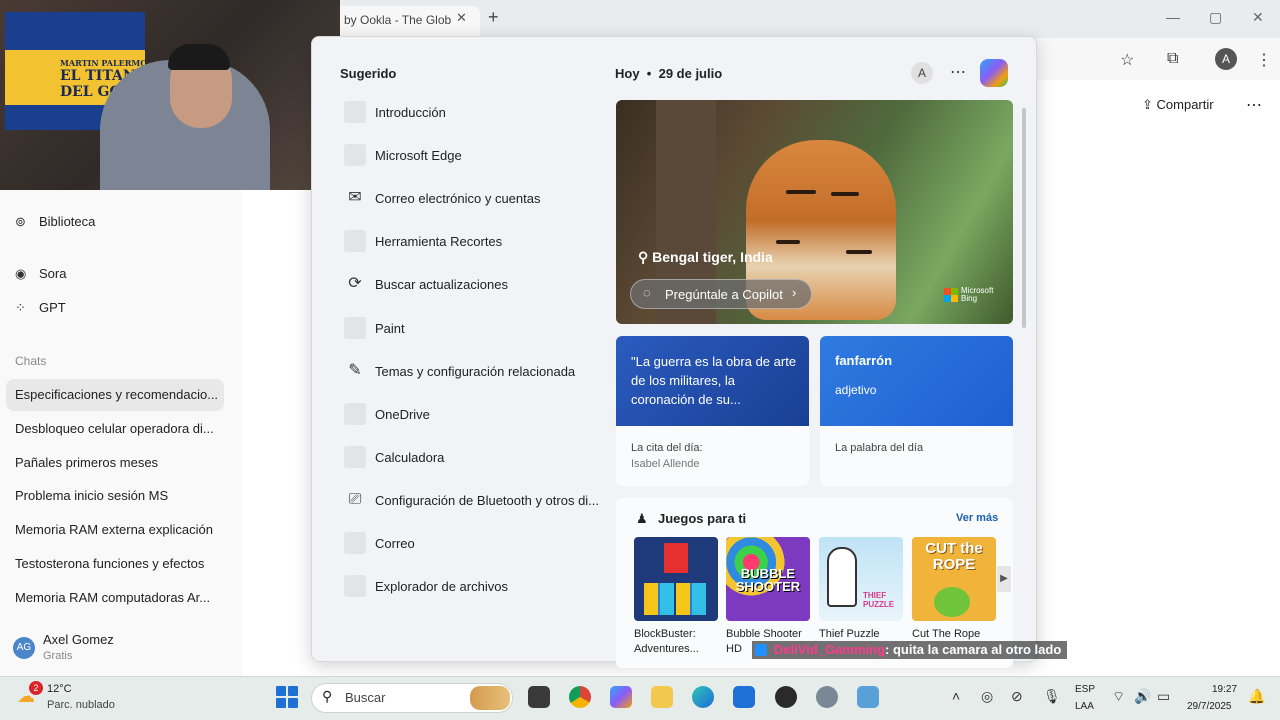 The width and height of the screenshot is (1280, 720). Describe the element at coordinates (1084, 706) in the screenshot. I see `keyboard-layout: LAA` at that location.